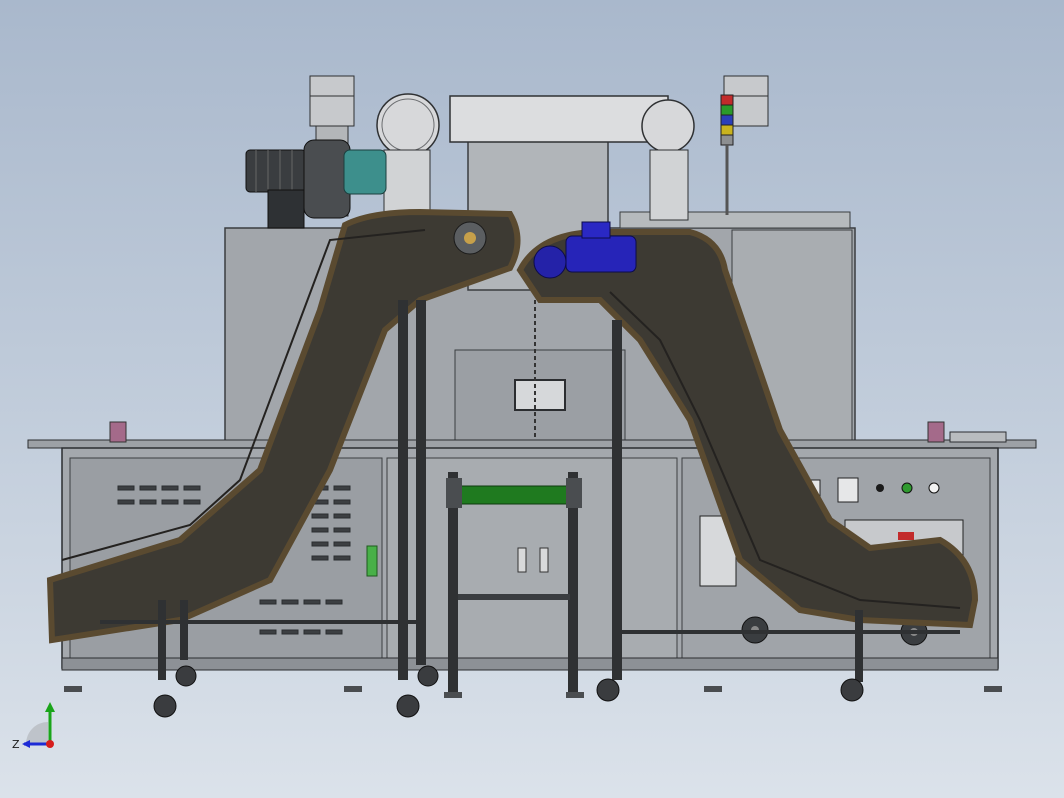  I want to click on x-axis-icon, so click(50, 744).